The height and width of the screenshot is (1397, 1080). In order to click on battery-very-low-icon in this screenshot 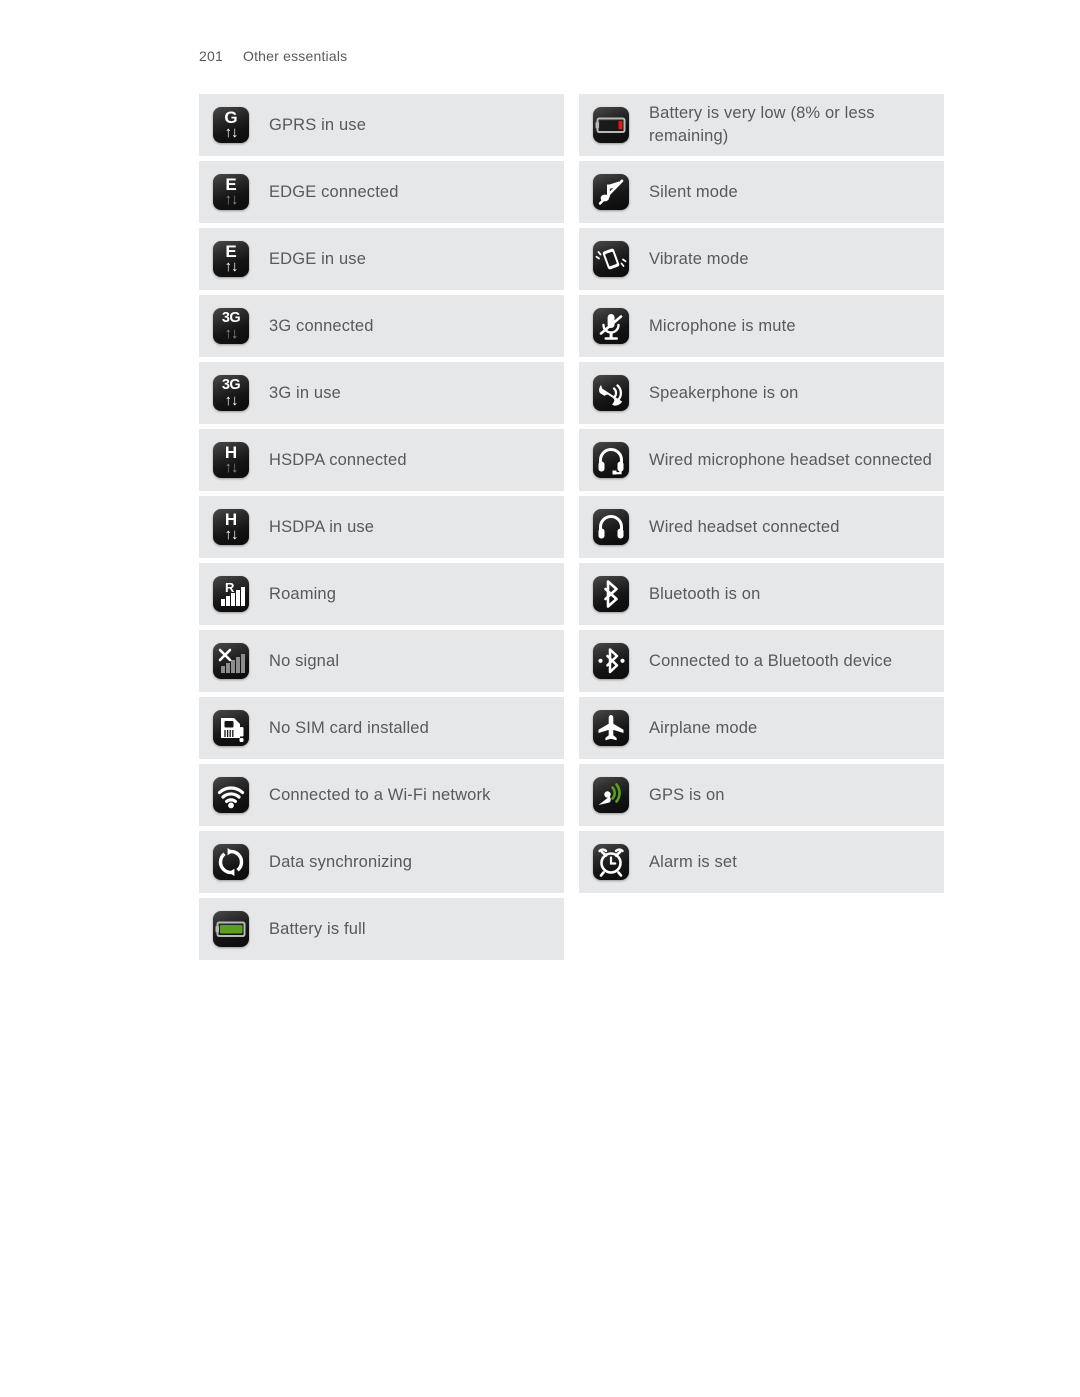, I will do `click(611, 125)`.